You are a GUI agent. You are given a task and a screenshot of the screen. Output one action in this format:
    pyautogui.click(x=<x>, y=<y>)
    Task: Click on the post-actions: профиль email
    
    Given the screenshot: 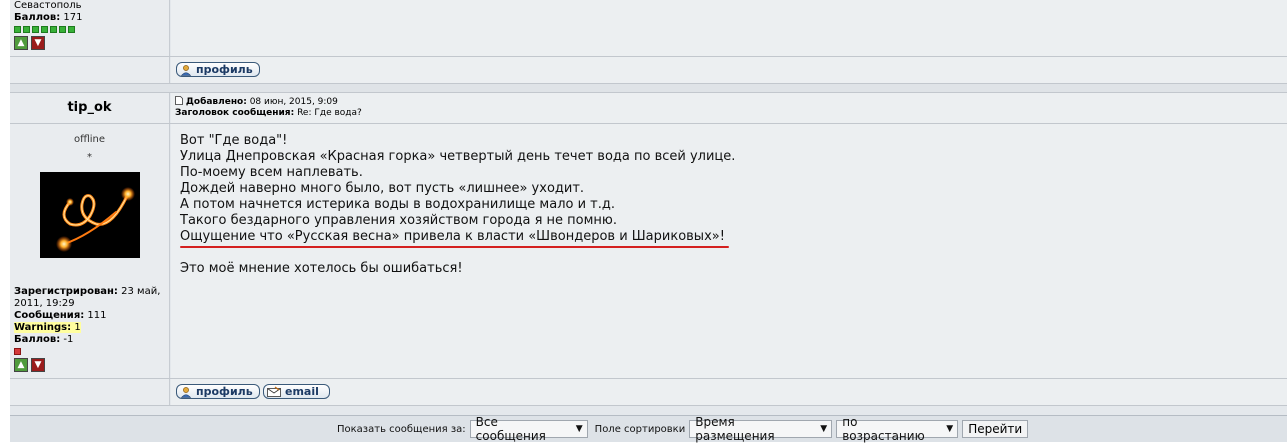 What is the action you would take?
    pyautogui.click(x=648, y=392)
    